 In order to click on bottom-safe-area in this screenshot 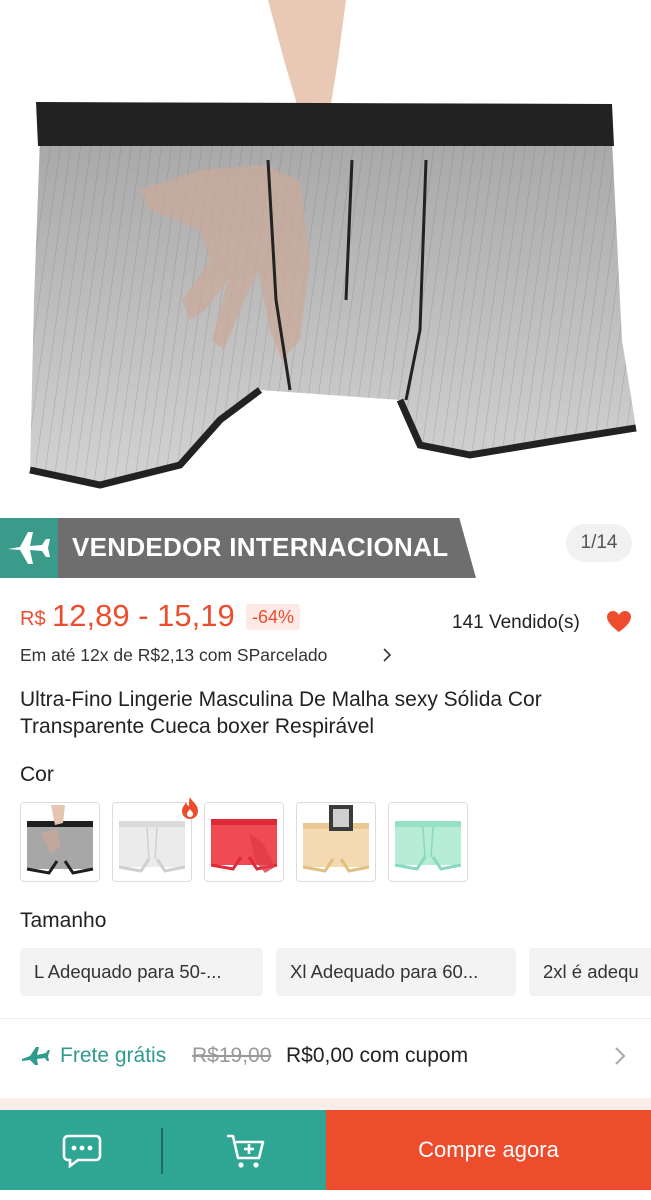, I will do `click(325, 1195)`.